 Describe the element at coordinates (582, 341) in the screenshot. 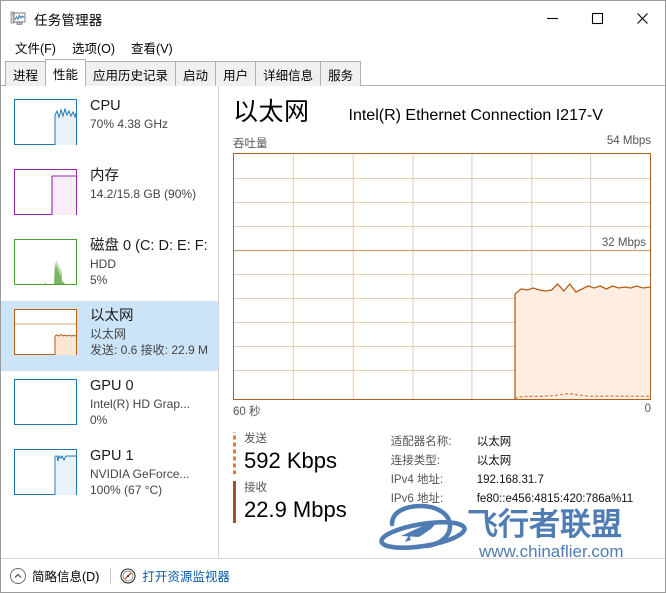

I see `receive-area` at that location.